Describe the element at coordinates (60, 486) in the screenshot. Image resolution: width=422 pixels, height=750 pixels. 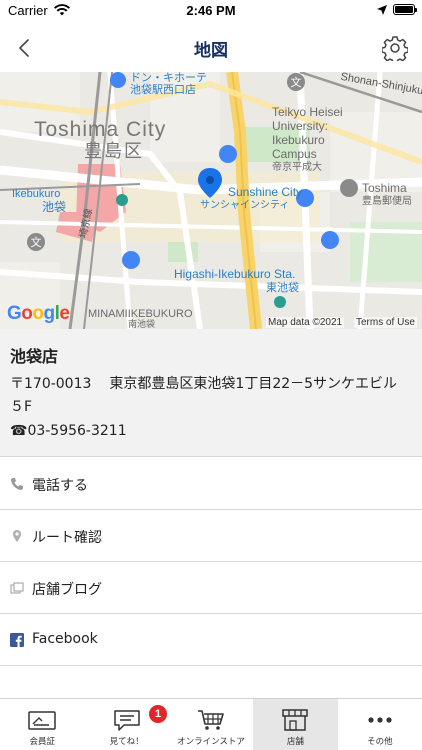
I see `call-label: 電話する` at that location.